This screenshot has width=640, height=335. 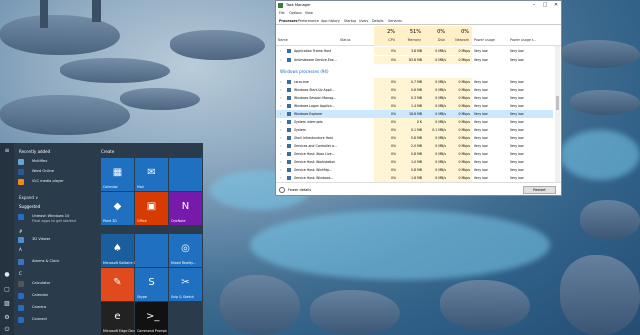 What do you see at coordinates (289, 146) in the screenshot?
I see `process-icon` at bounding box center [289, 146].